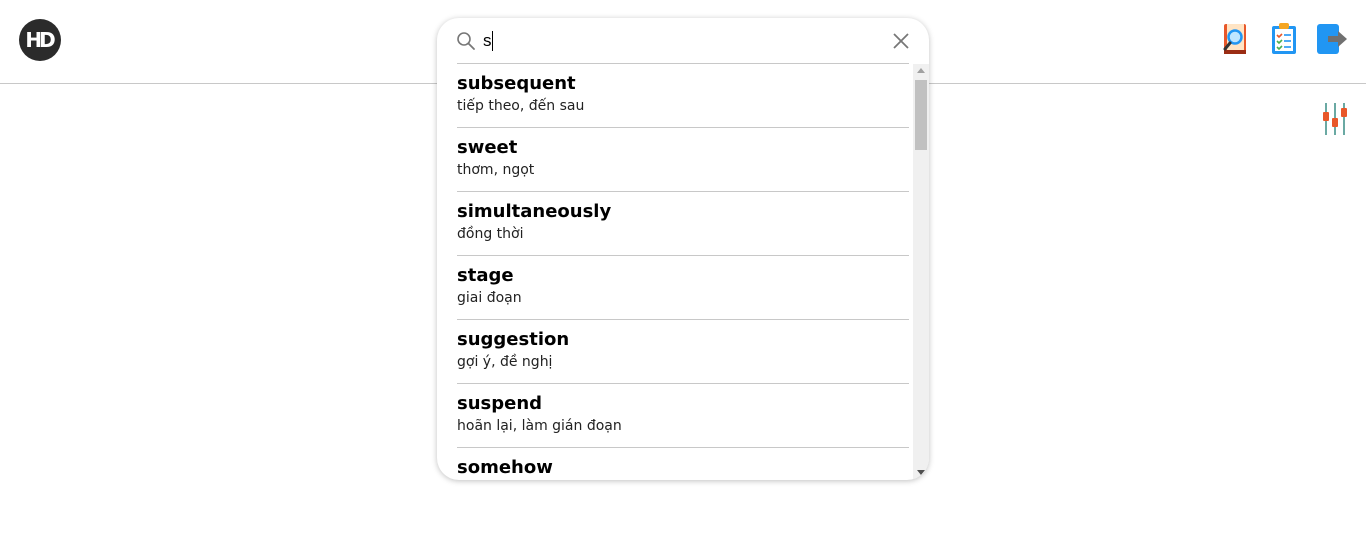 The height and width of the screenshot is (546, 1366). What do you see at coordinates (1335, 119) in the screenshot?
I see `sliders-filter-icon` at bounding box center [1335, 119].